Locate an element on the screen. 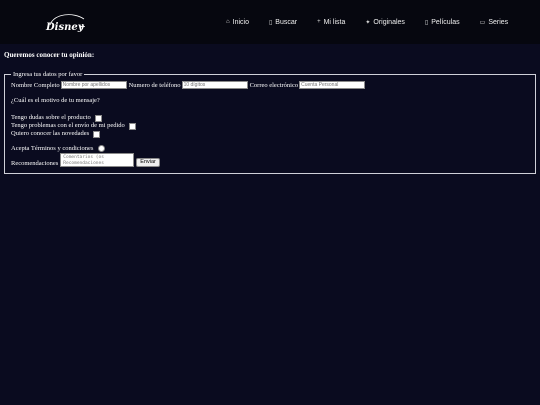 The image size is (540, 405). name-label: Nombre Completo is located at coordinates (35, 85).